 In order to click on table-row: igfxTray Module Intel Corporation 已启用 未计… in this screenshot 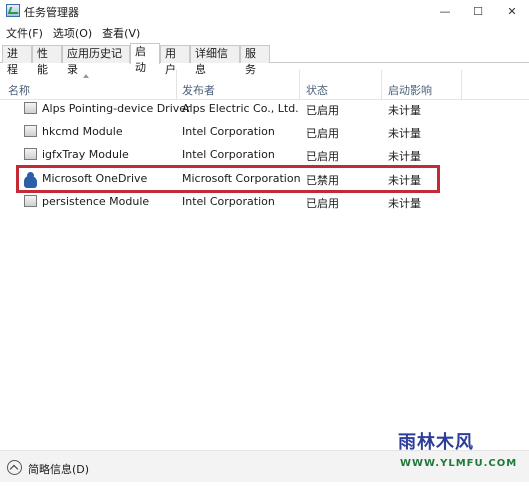, I will do `click(264, 155)`.